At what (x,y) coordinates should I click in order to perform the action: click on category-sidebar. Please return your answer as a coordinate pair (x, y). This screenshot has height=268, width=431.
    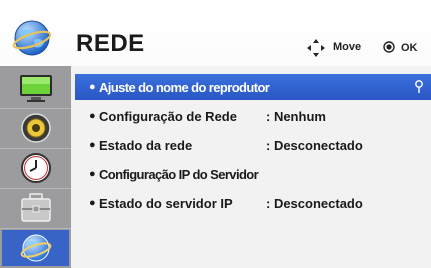
    Looking at the image, I should click on (35, 167).